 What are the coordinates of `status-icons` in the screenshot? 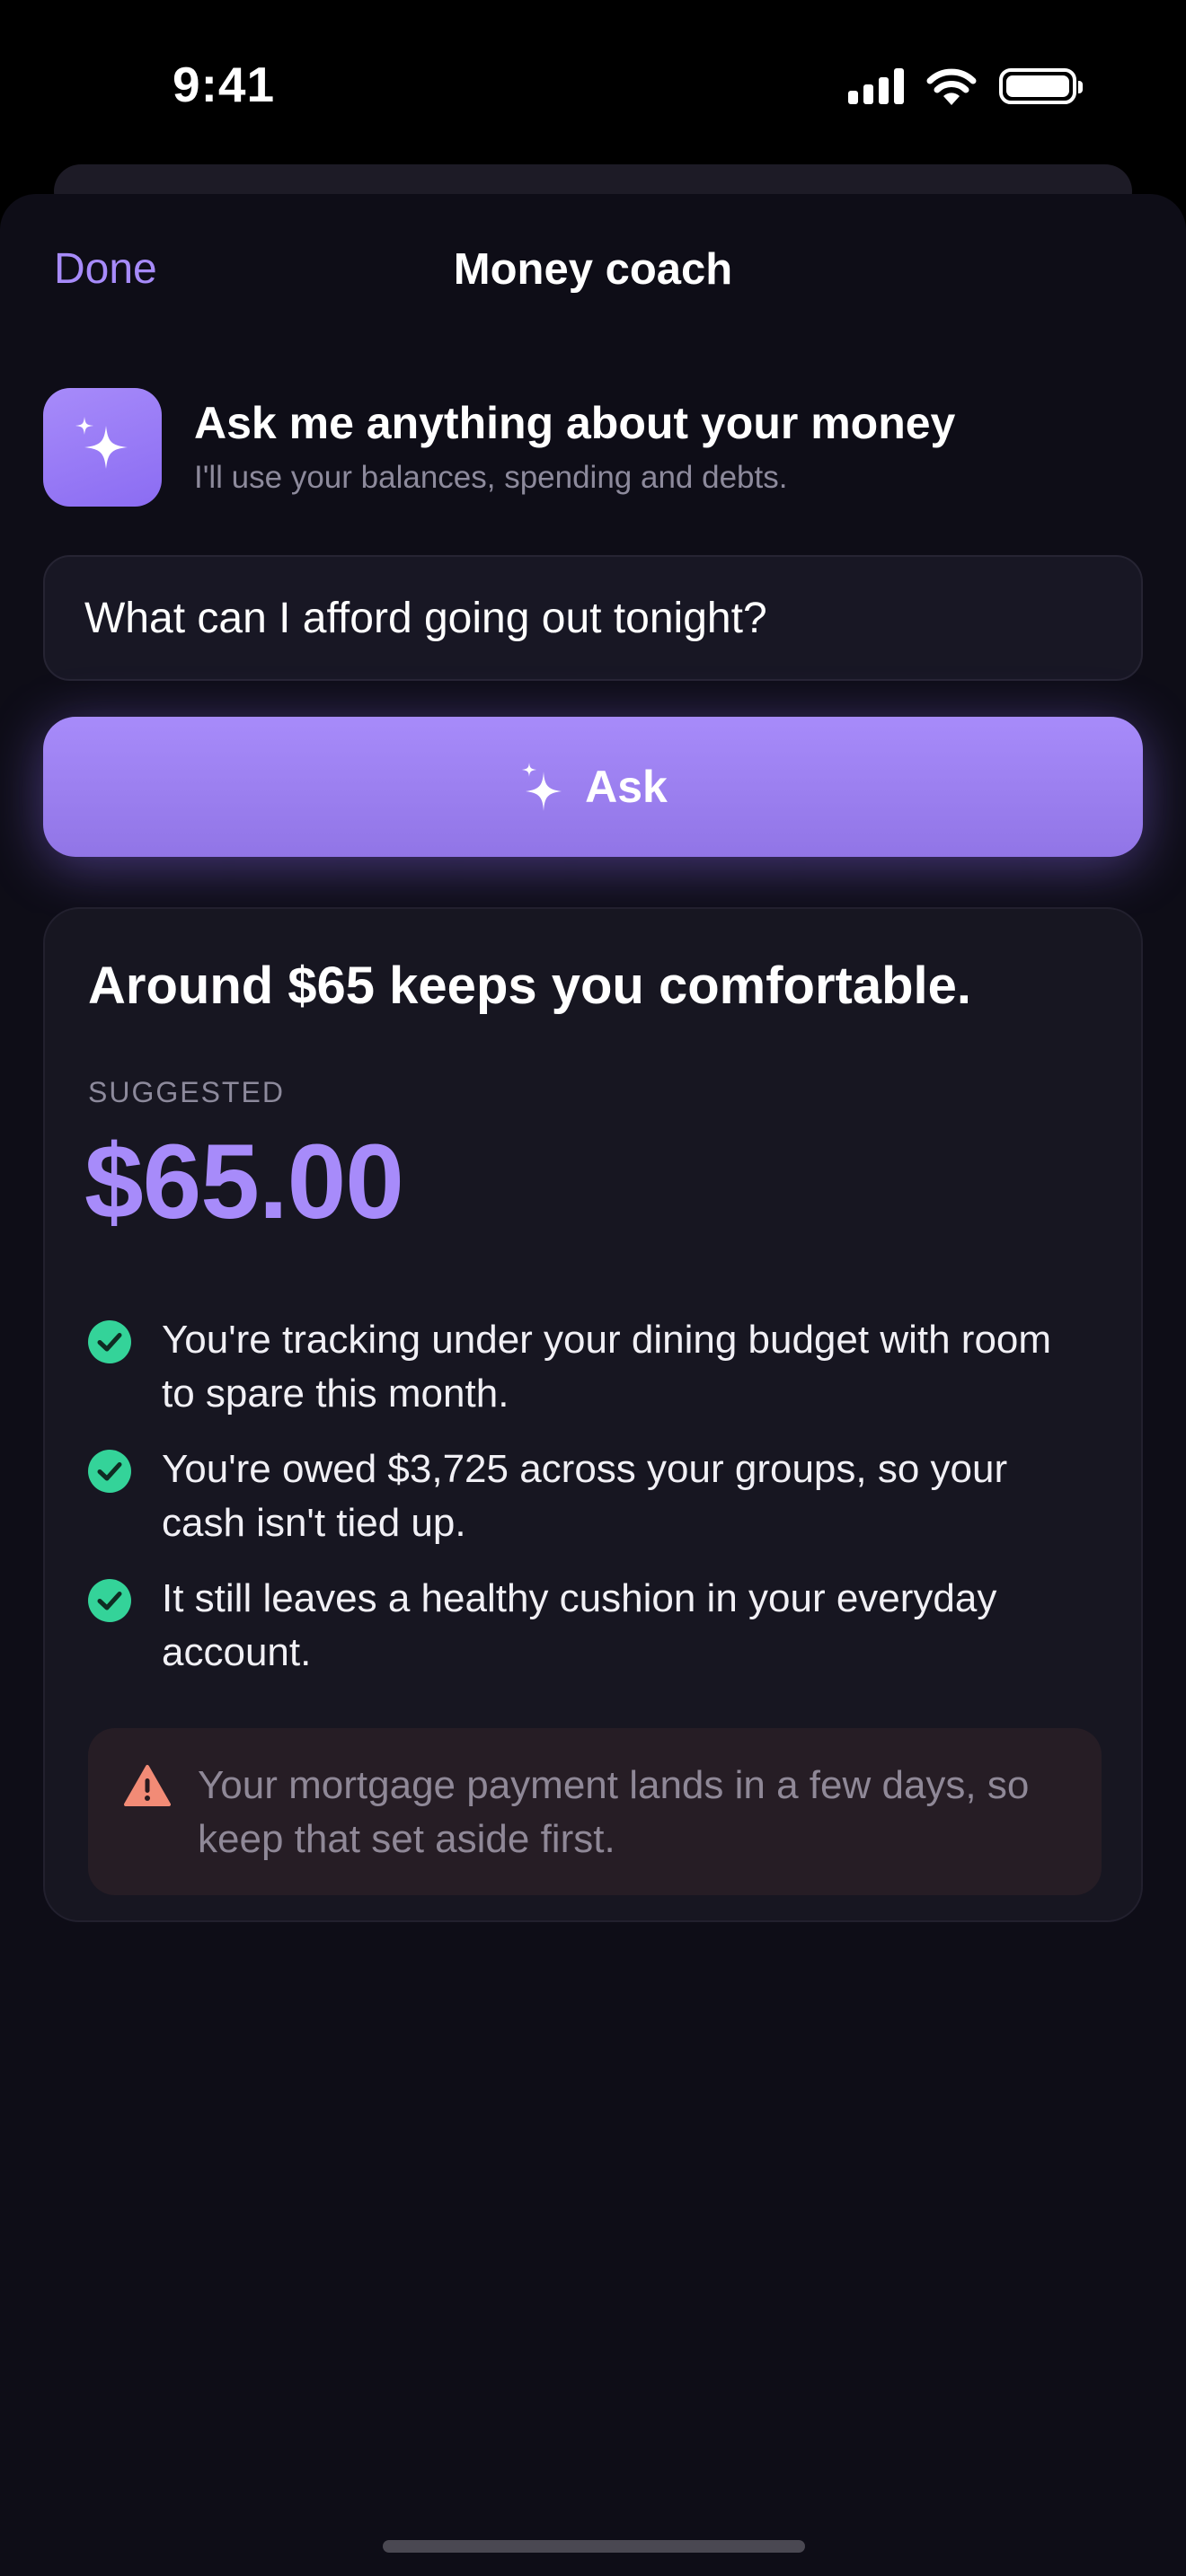 It's located at (965, 86).